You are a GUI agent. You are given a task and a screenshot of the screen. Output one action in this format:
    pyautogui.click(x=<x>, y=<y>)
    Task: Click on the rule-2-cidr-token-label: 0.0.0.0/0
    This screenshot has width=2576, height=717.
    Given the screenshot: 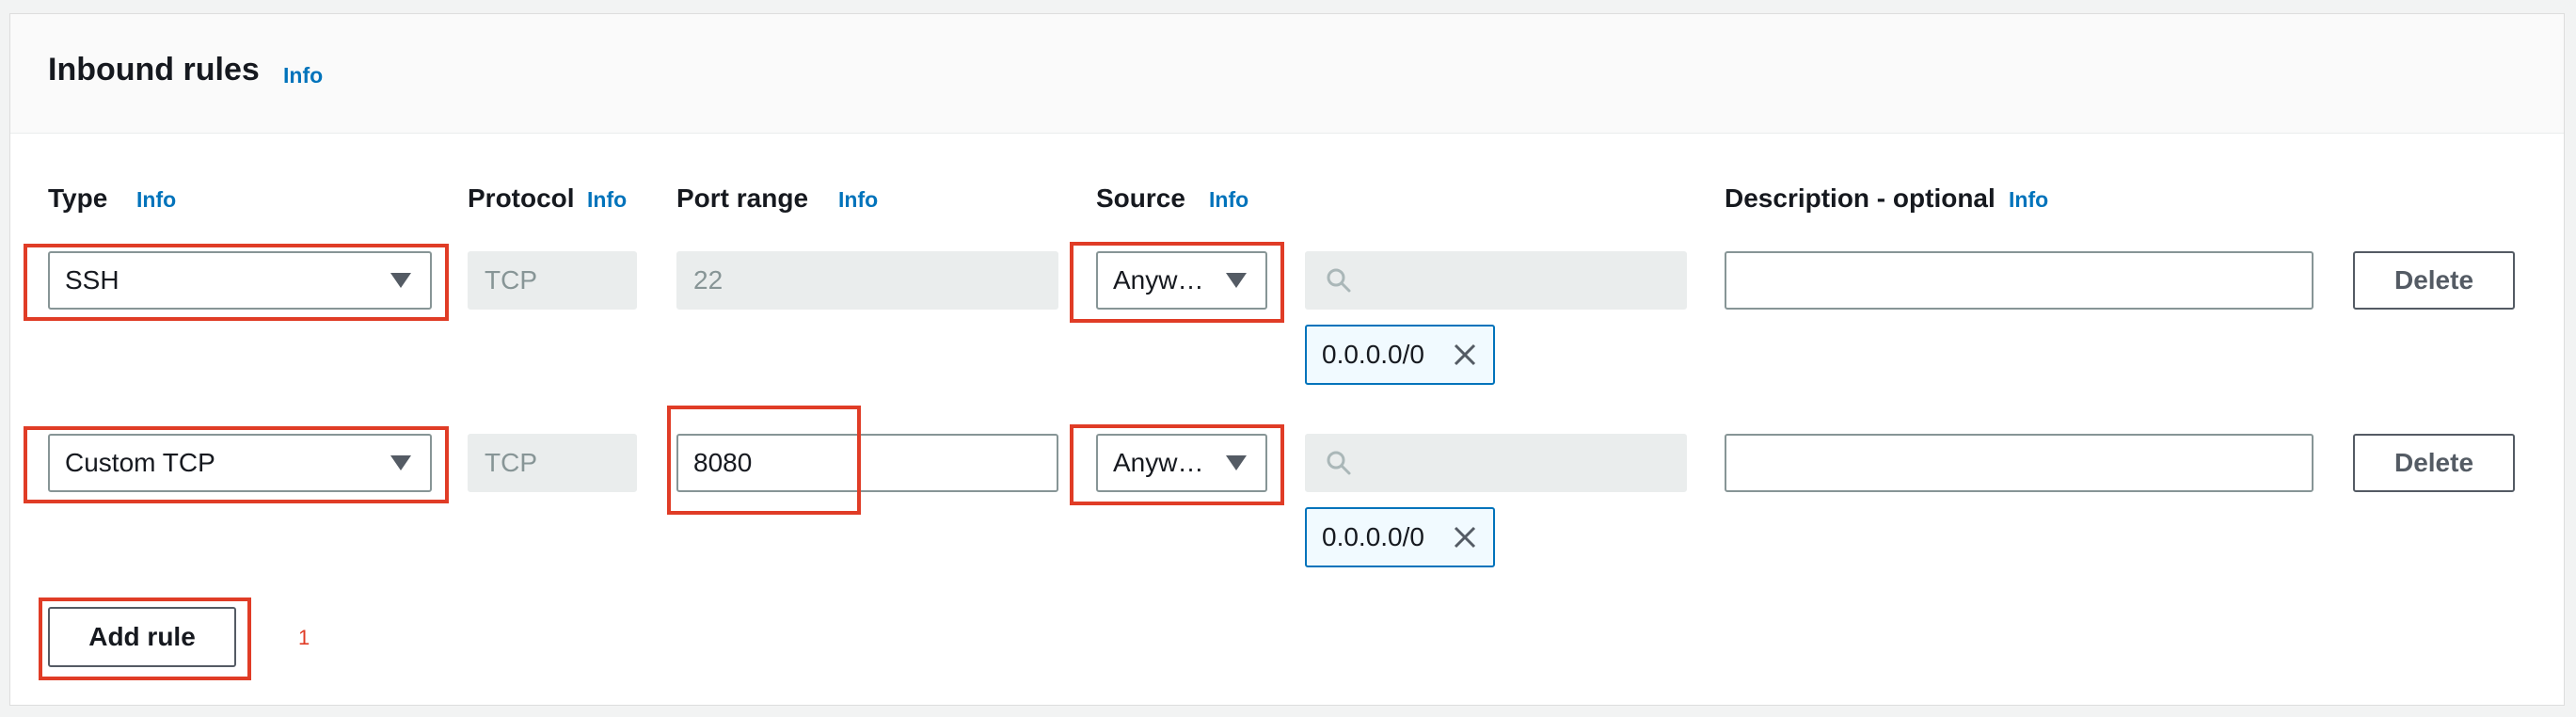 What is the action you would take?
    pyautogui.click(x=1373, y=536)
    